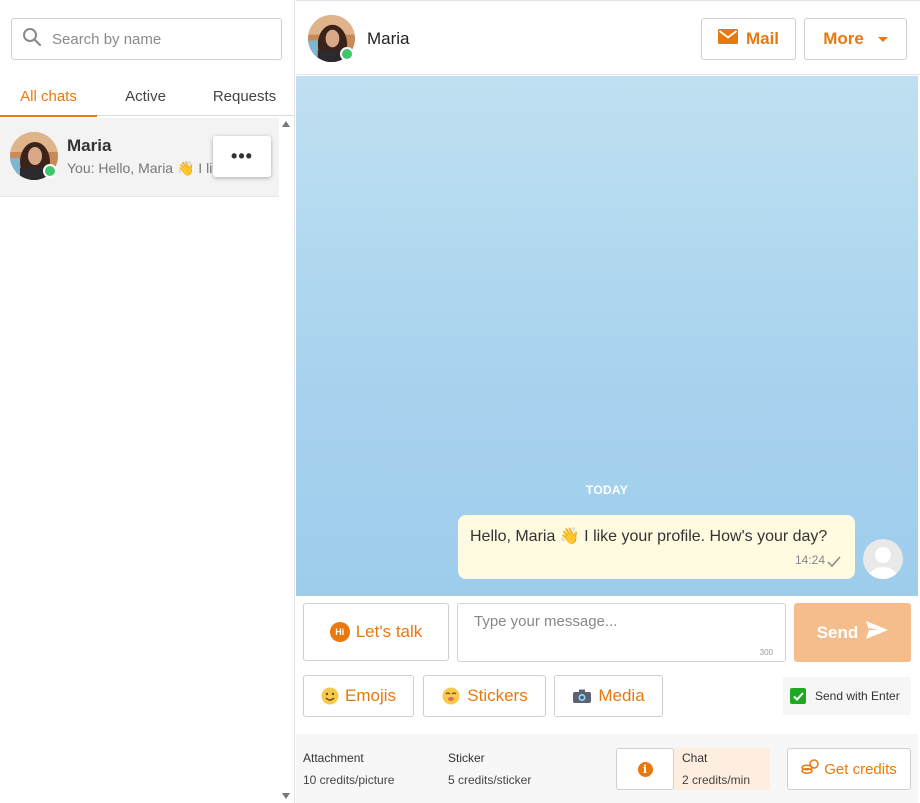 The image size is (920, 803). I want to click on stickers-button: Stickers, so click(484, 696).